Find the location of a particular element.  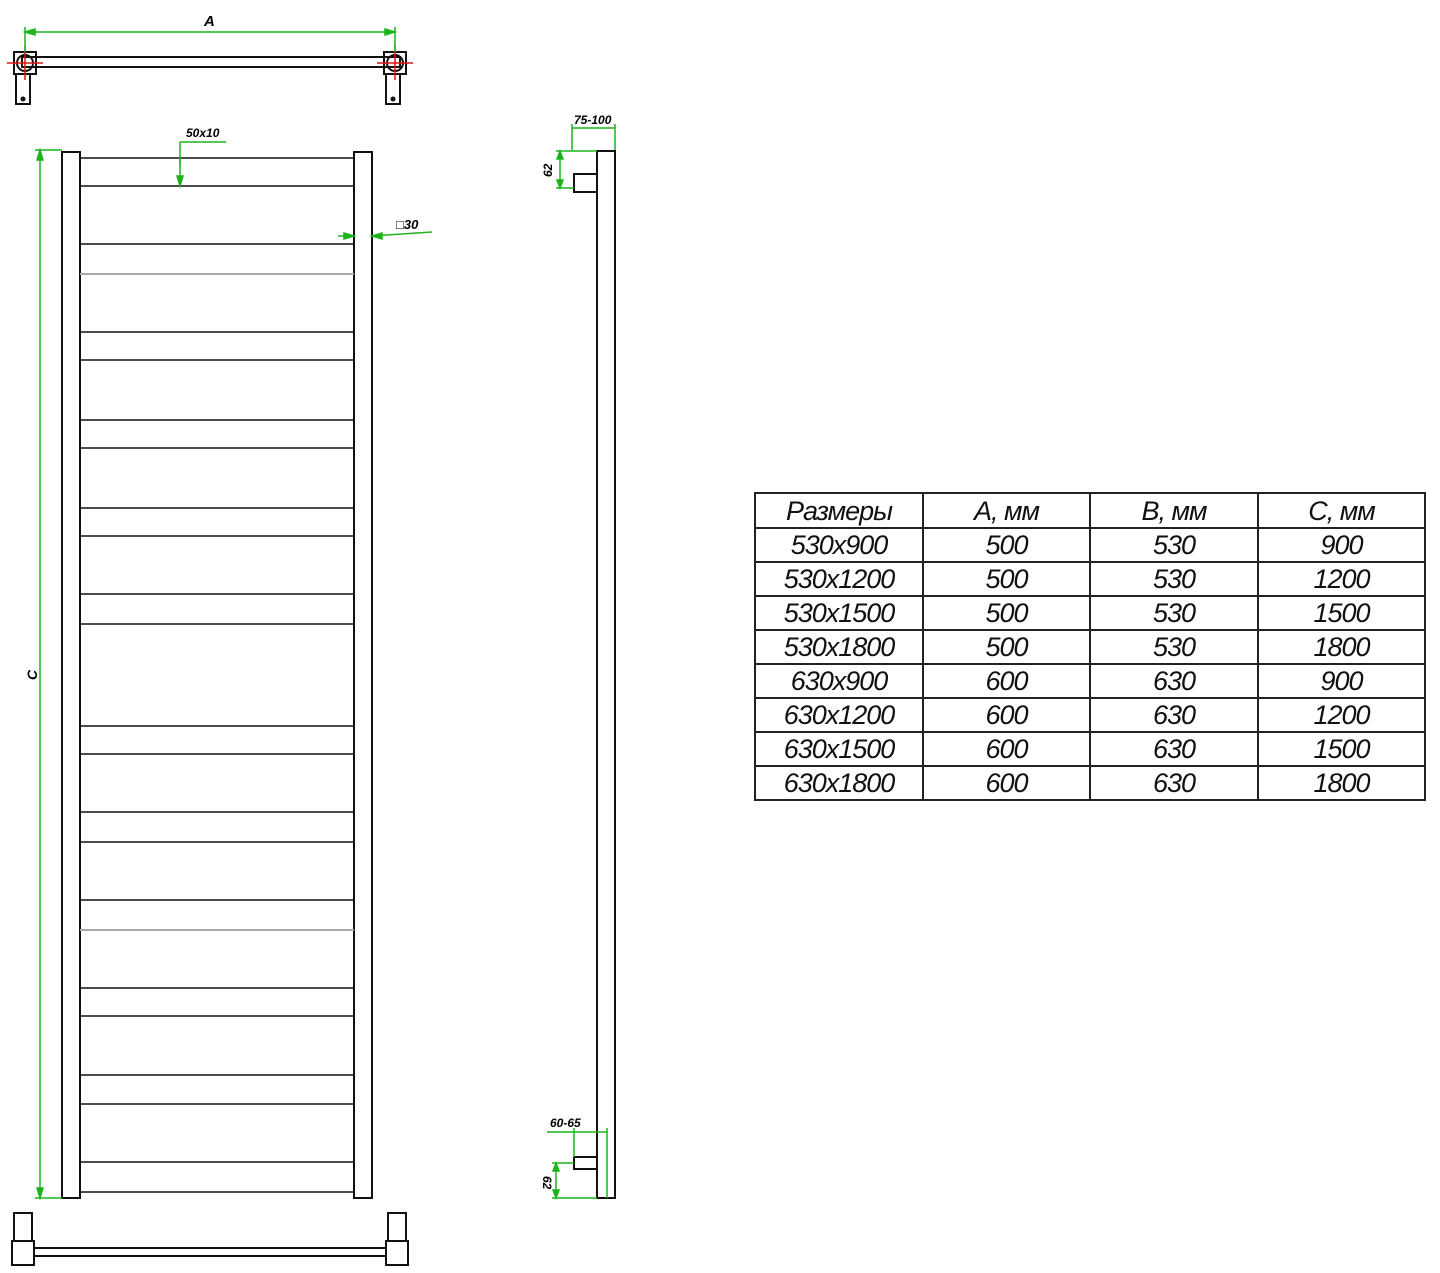

side-view: 75-100 62 60-65 62 is located at coordinates (578, 657).